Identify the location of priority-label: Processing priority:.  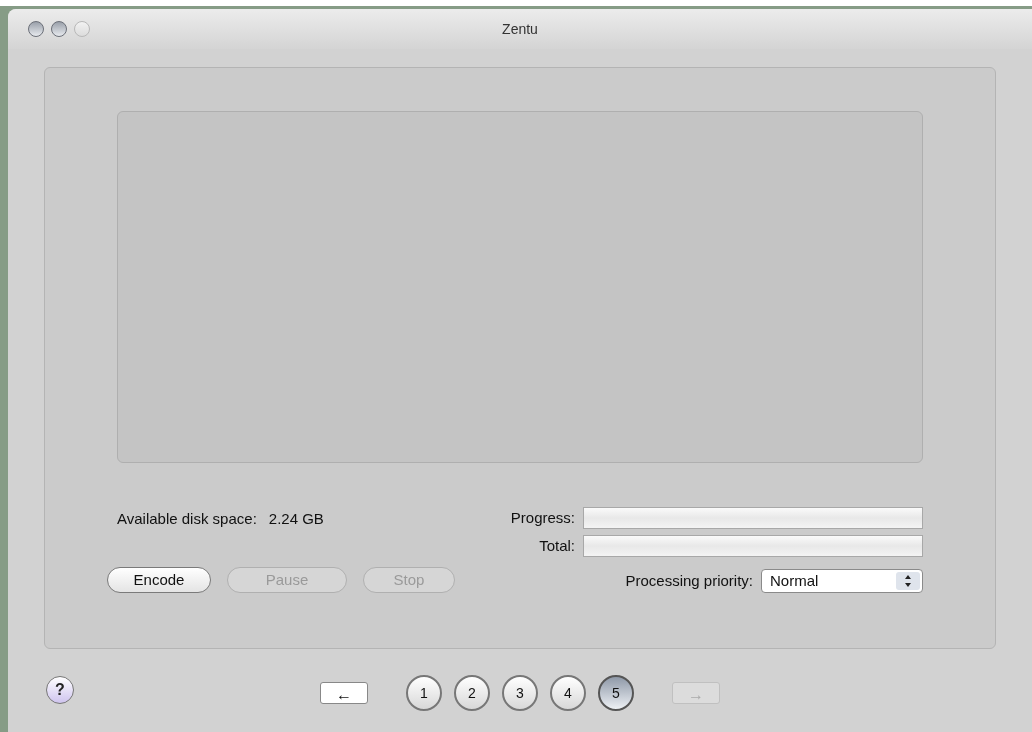
(689, 580).